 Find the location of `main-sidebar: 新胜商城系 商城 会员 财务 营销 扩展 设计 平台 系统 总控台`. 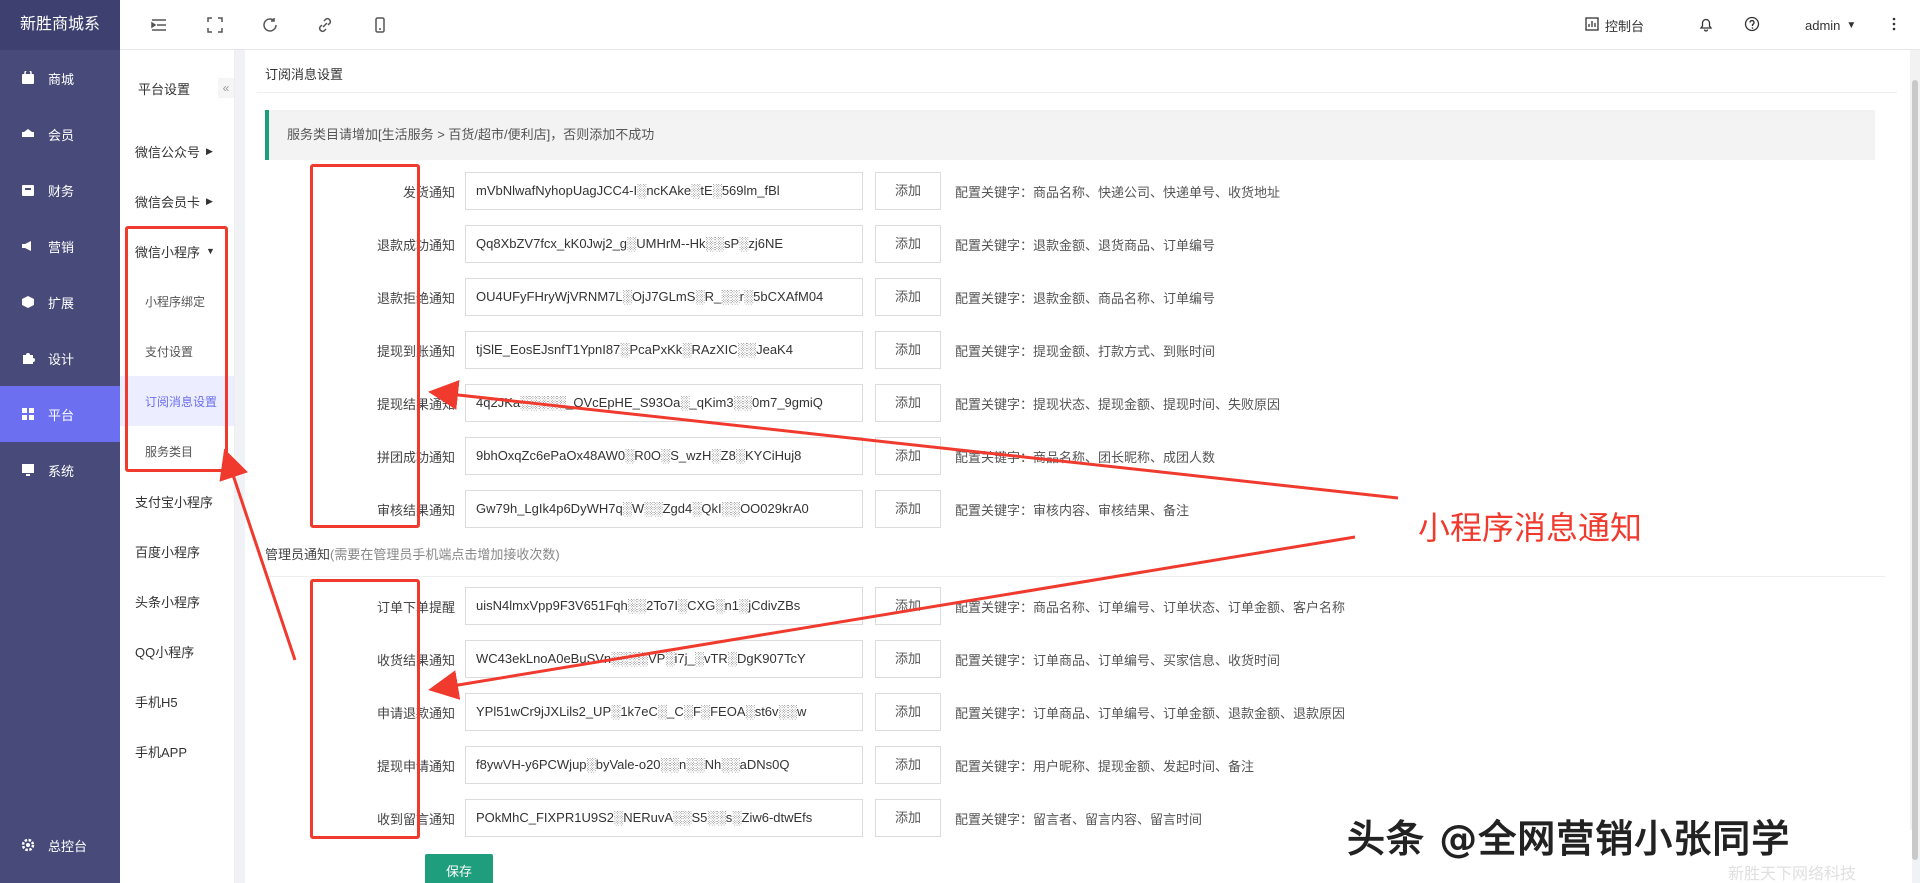

main-sidebar: 新胜商城系 商城 会员 财务 营销 扩展 设计 平台 系统 总控台 is located at coordinates (60, 441).